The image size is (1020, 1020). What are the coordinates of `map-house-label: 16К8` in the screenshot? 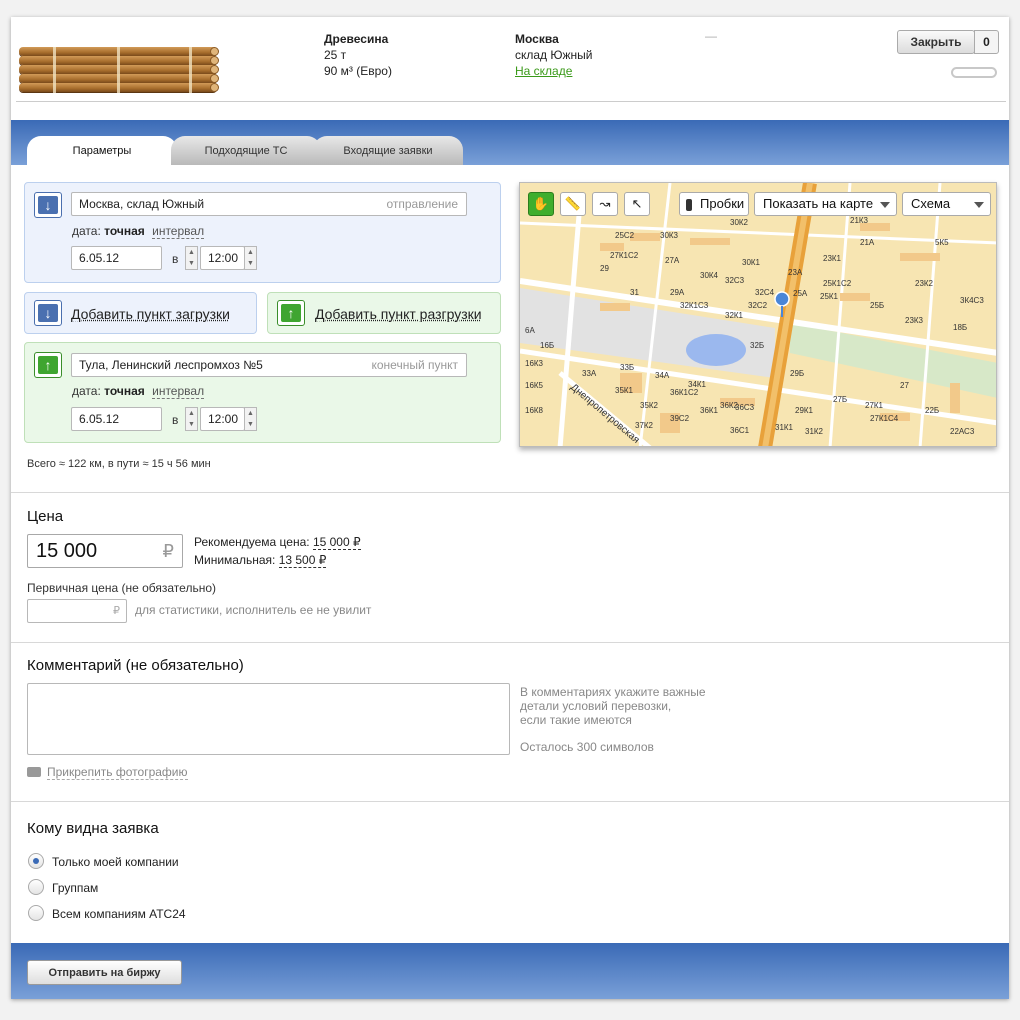 It's located at (534, 410).